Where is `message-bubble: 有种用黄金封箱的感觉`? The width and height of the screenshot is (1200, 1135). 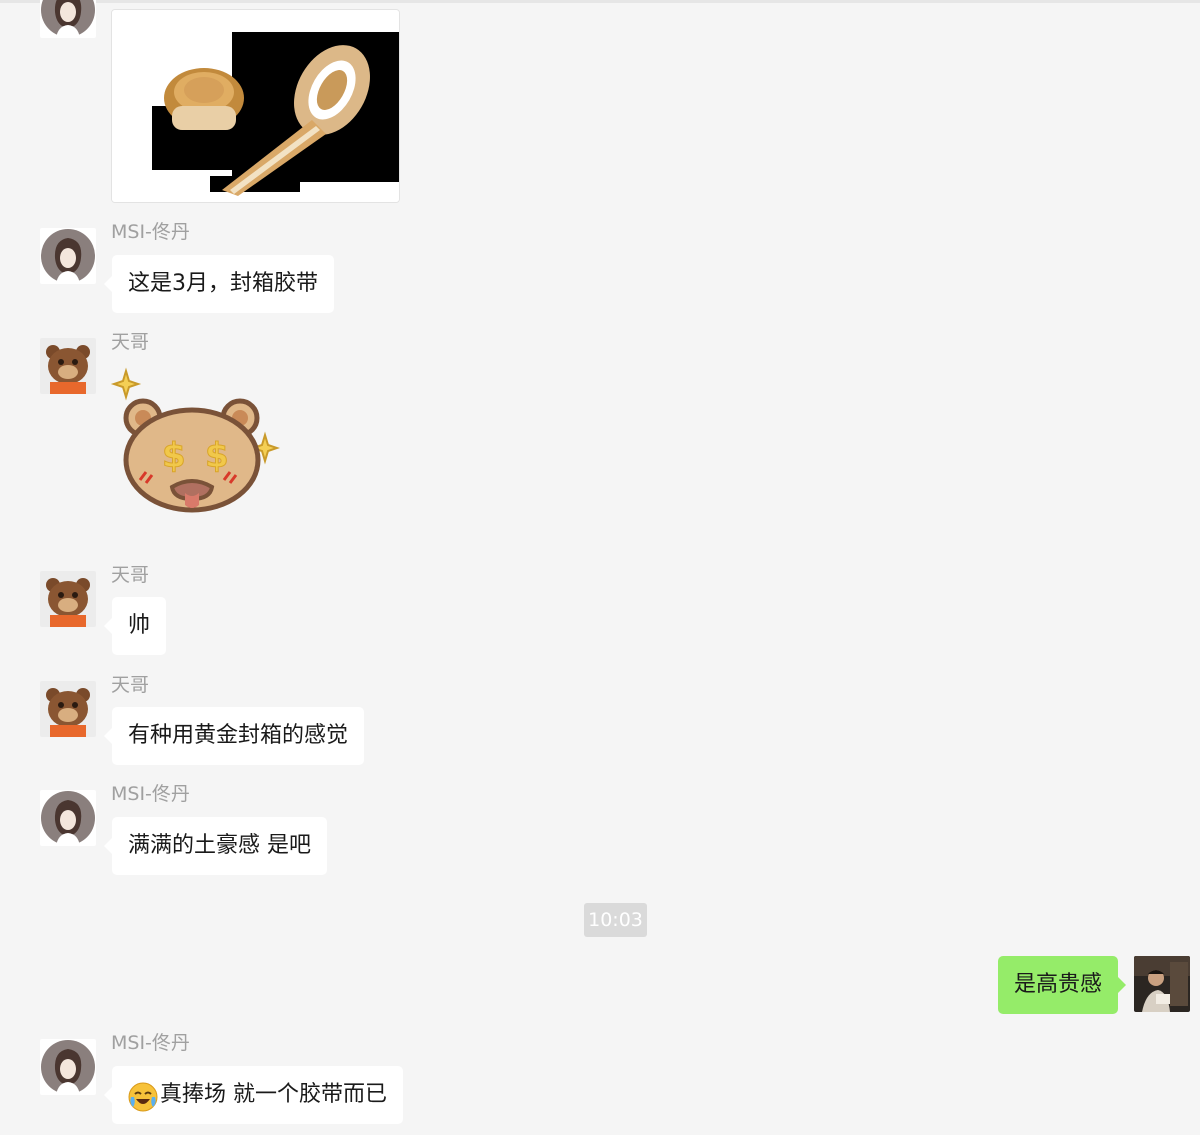 message-bubble: 有种用黄金封箱的感觉 is located at coordinates (234, 736).